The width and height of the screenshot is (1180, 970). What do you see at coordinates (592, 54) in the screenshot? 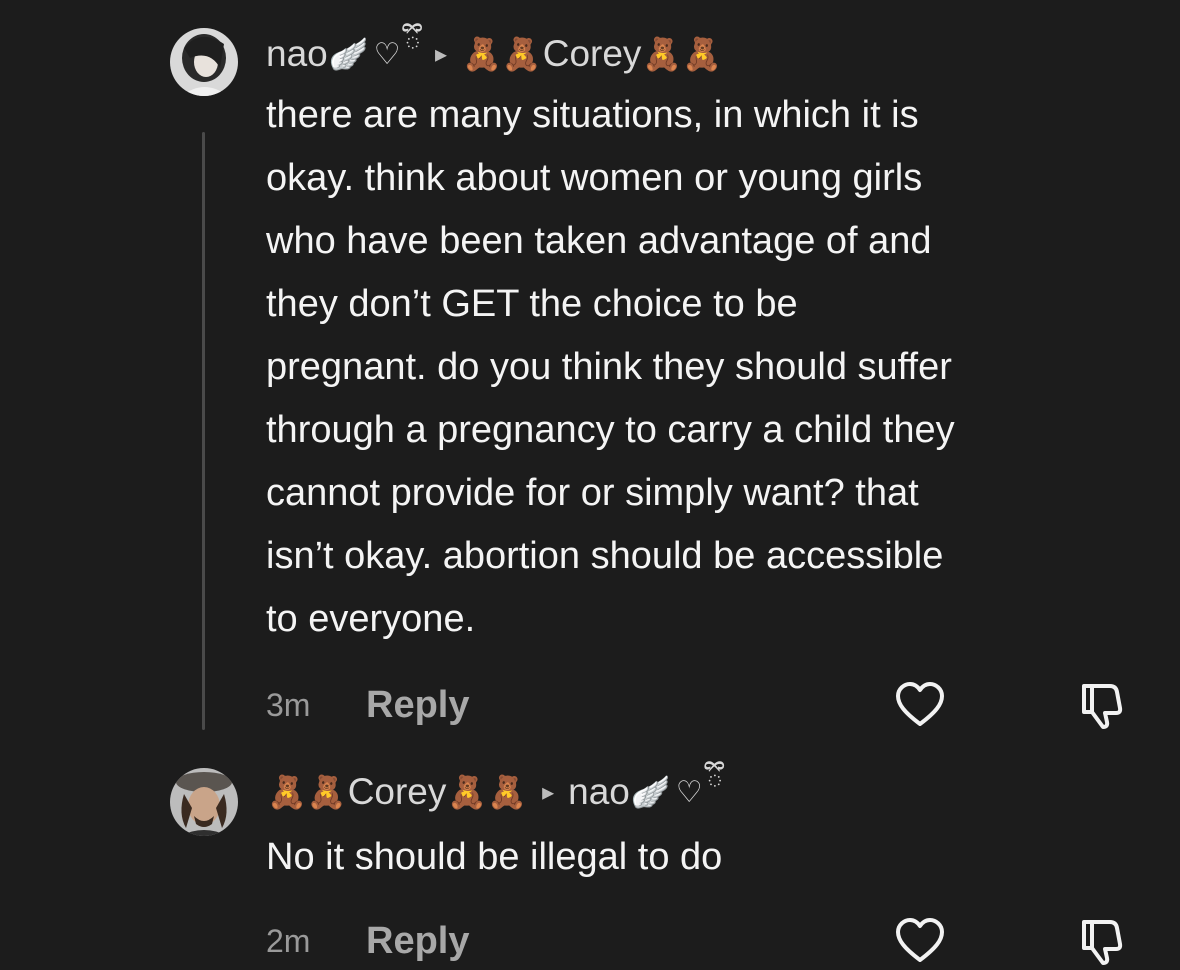
I see `reply-to-name: Corey` at bounding box center [592, 54].